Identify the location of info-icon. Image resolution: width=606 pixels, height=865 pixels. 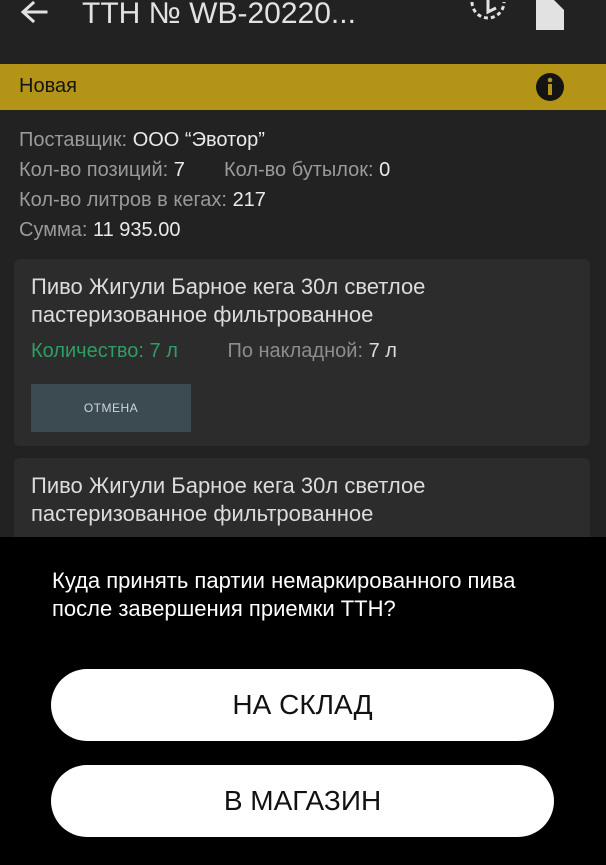
(550, 87).